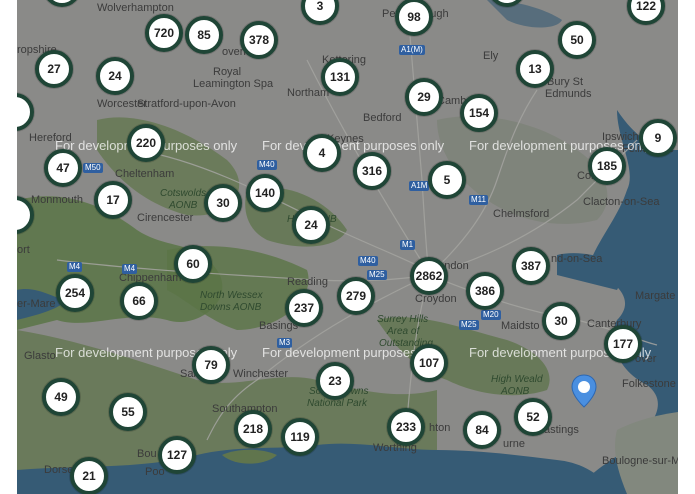 The image size is (695, 494). I want to click on right-margin, so click(686, 247).